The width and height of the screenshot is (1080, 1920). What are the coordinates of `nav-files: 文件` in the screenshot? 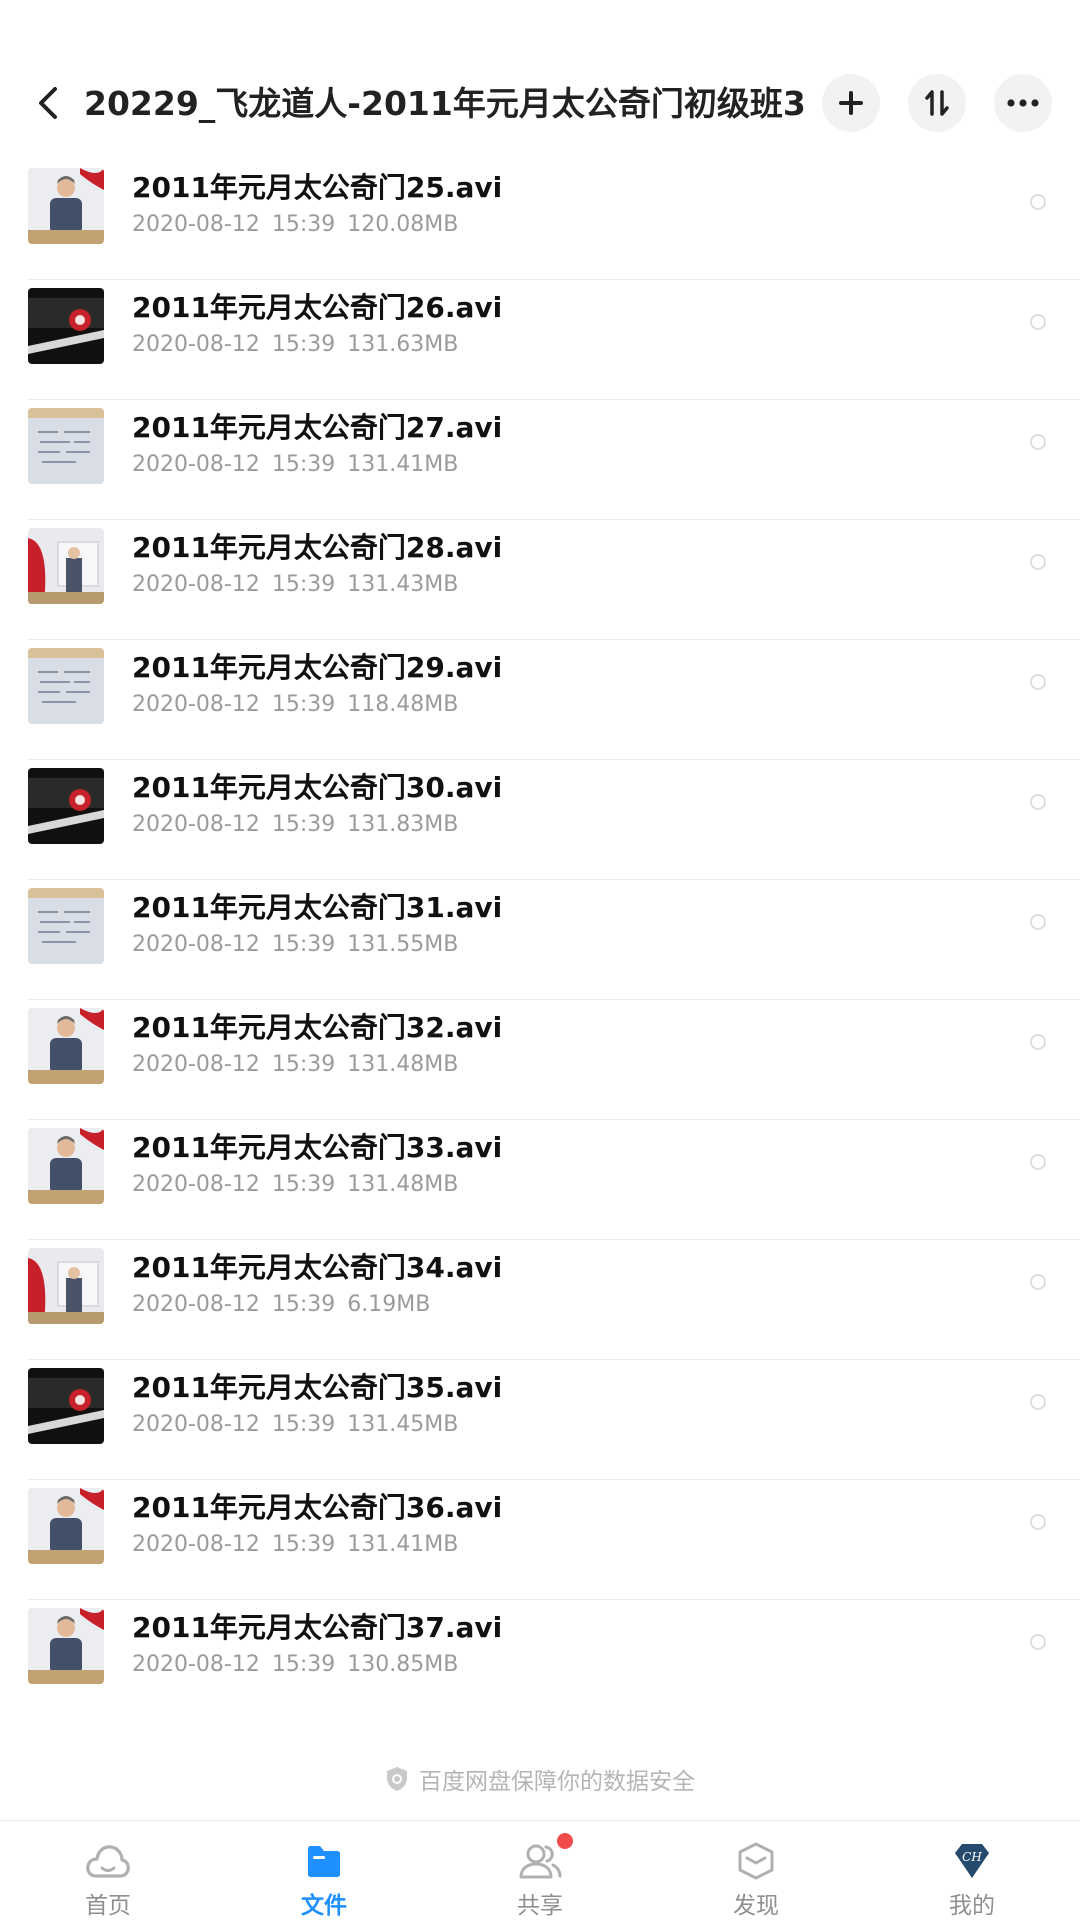 It's located at (324, 1870).